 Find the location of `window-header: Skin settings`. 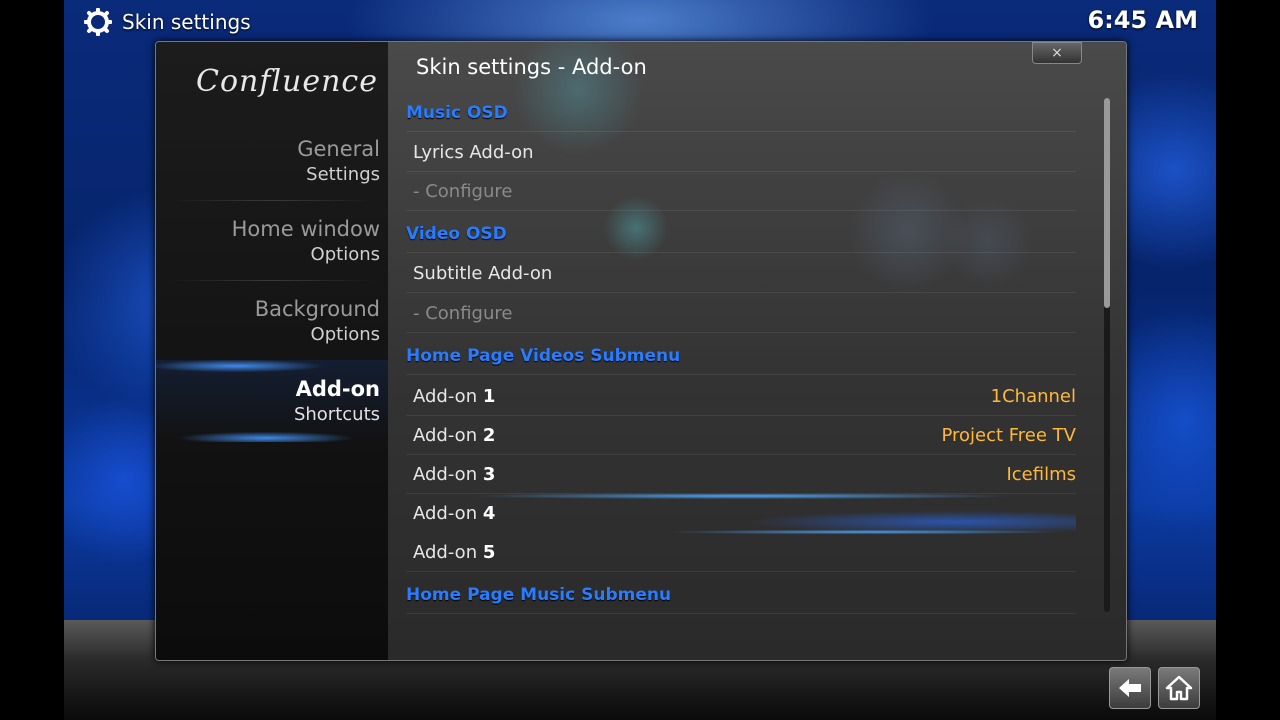

window-header: Skin settings is located at coordinates (167, 22).